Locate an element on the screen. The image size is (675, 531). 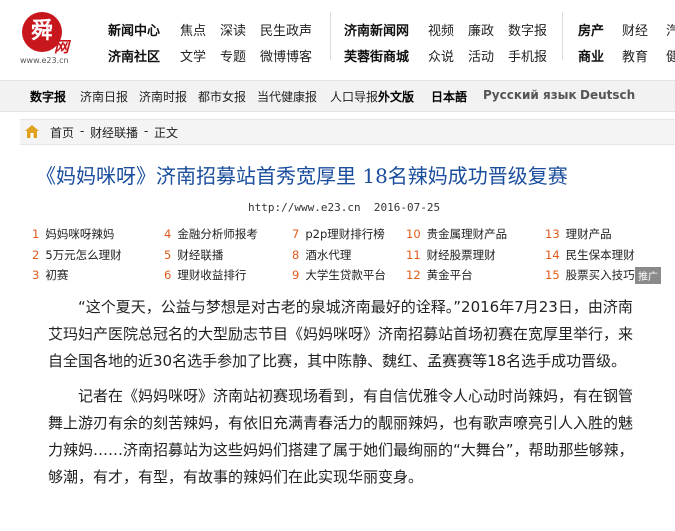
paper-link-jinan-times: 济南时报 is located at coordinates (163, 96).